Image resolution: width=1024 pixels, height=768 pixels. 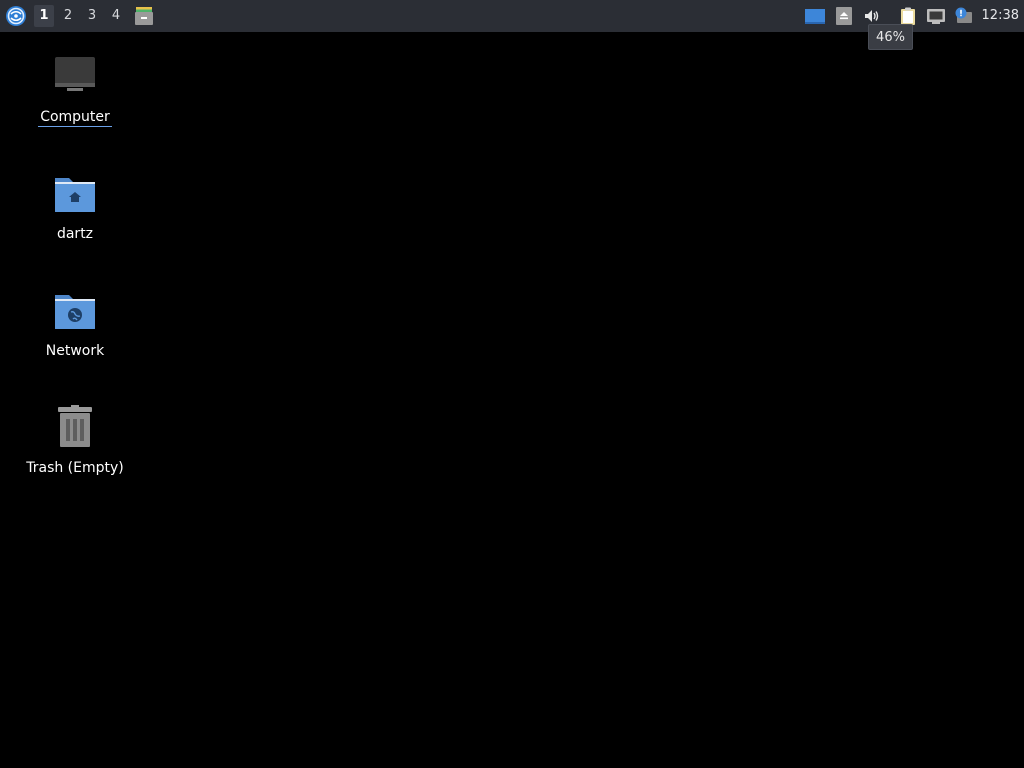 I want to click on start-menu-icon, so click(x=16, y=16).